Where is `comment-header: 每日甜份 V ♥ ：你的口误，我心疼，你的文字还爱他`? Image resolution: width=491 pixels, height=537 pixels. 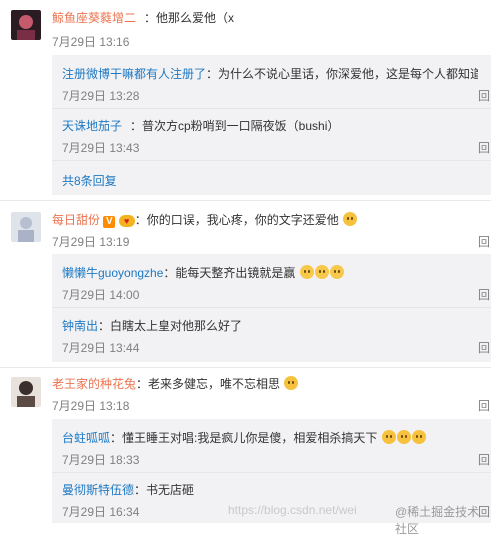
comment-header: 每日甜份 V ♥ ：你的口误，我心疼，你的文字还爱他 is located at coordinates (205, 219).